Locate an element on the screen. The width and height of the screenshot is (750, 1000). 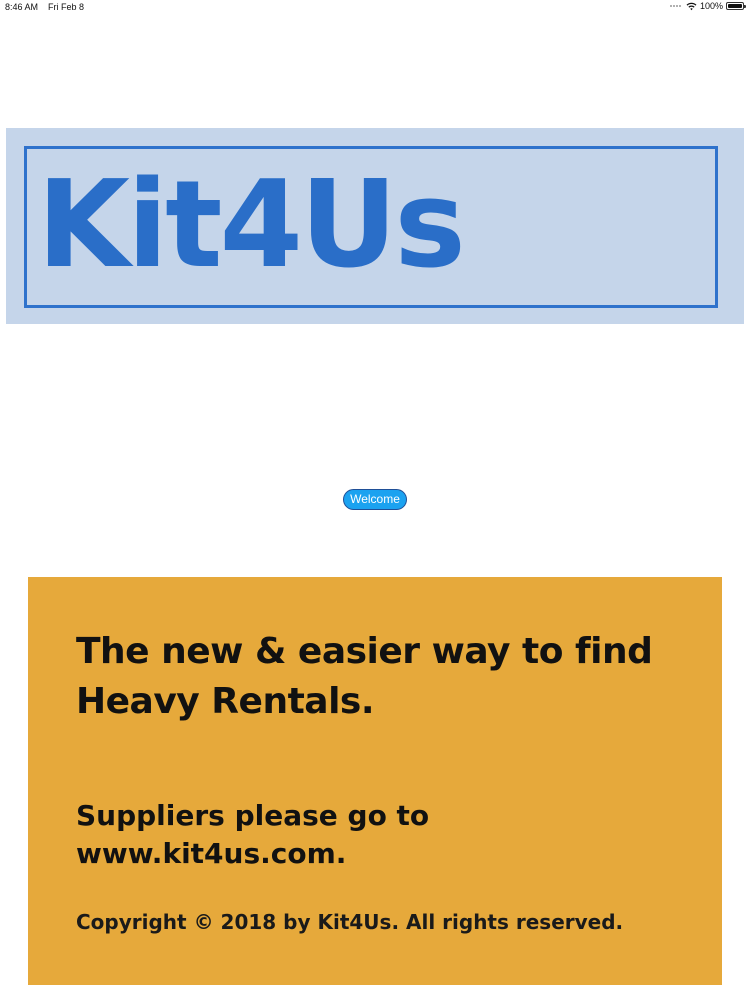
logo-frame: Kit4Us is located at coordinates (371, 227).